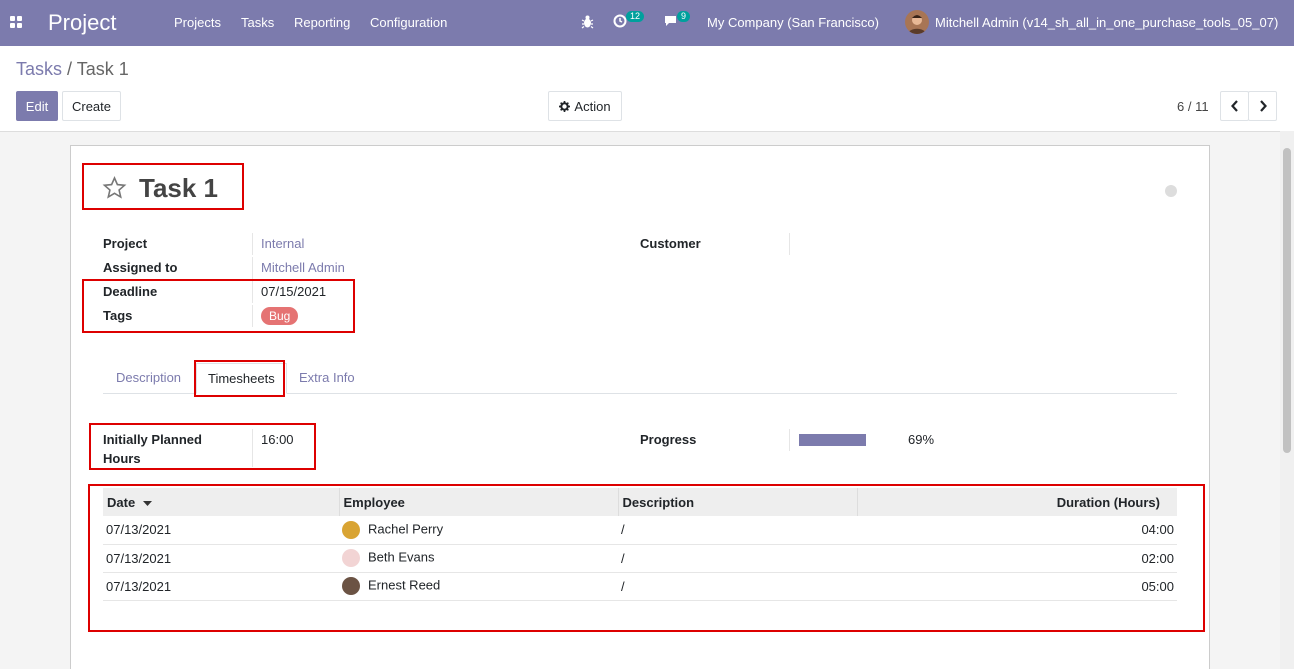 Image resolution: width=1294 pixels, height=669 pixels. Describe the element at coordinates (39, 69) in the screenshot. I see `breadcrumb-tasks-link: Tasks` at that location.